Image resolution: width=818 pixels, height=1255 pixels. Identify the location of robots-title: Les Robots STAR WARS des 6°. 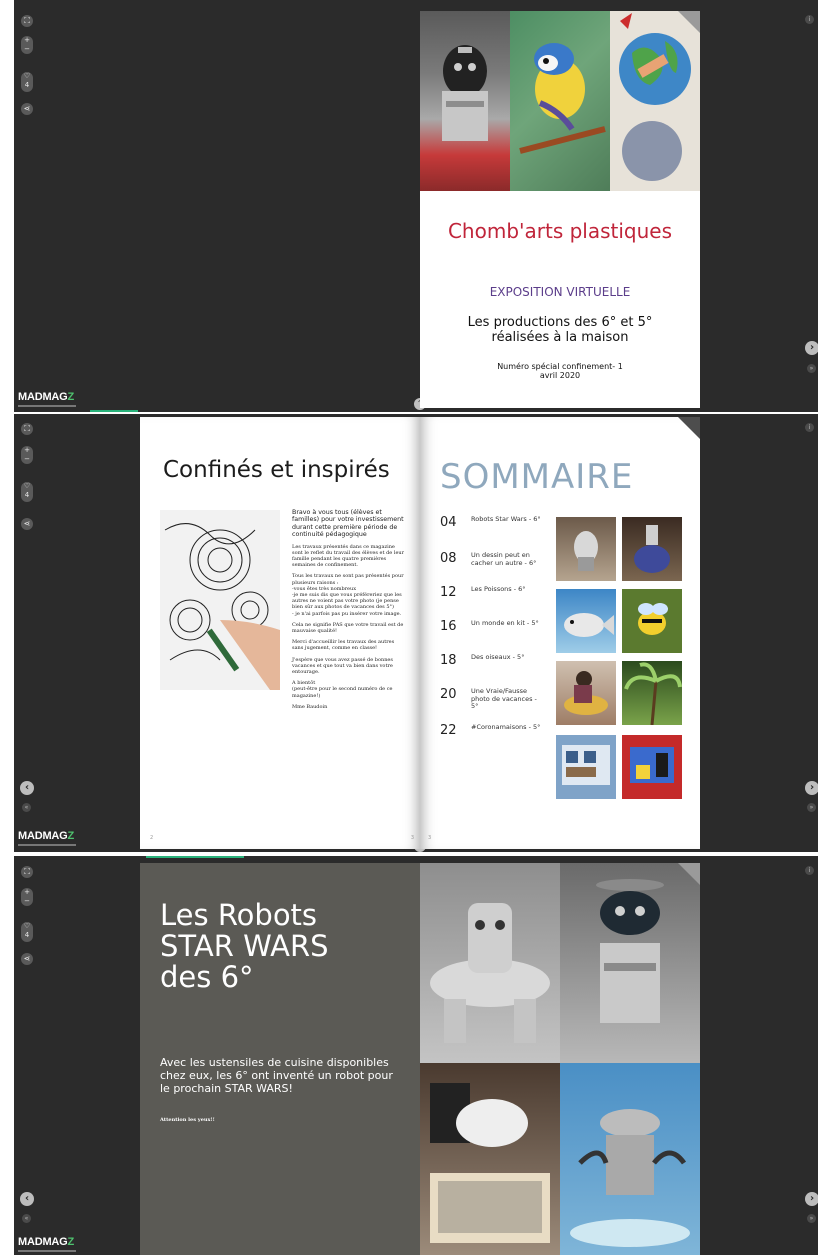
(244, 946).